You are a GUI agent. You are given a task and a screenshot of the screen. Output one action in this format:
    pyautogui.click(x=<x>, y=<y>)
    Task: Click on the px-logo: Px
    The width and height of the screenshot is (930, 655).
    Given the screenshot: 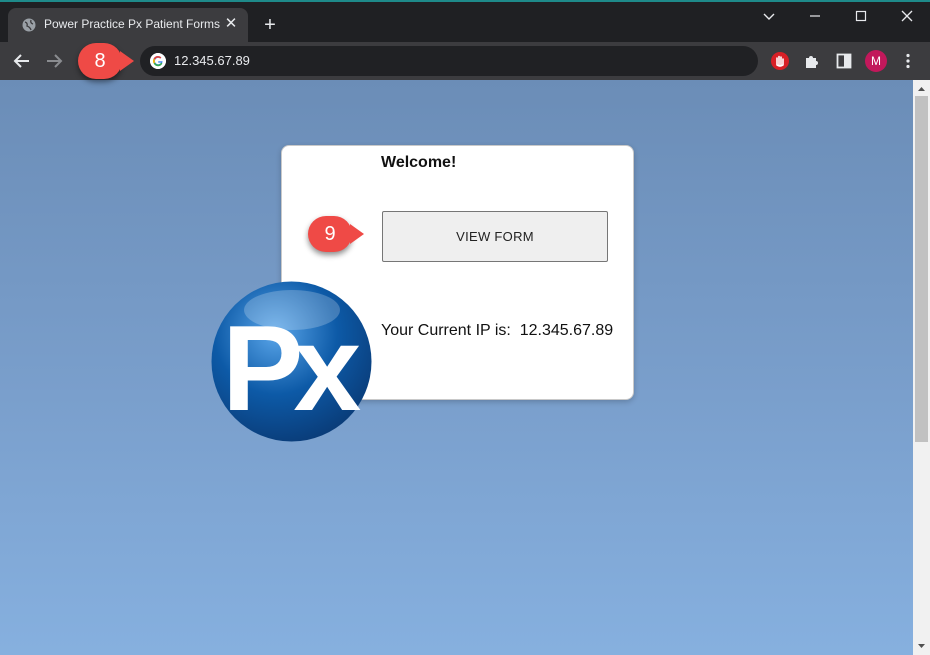 What is the action you would take?
    pyautogui.click(x=291, y=361)
    